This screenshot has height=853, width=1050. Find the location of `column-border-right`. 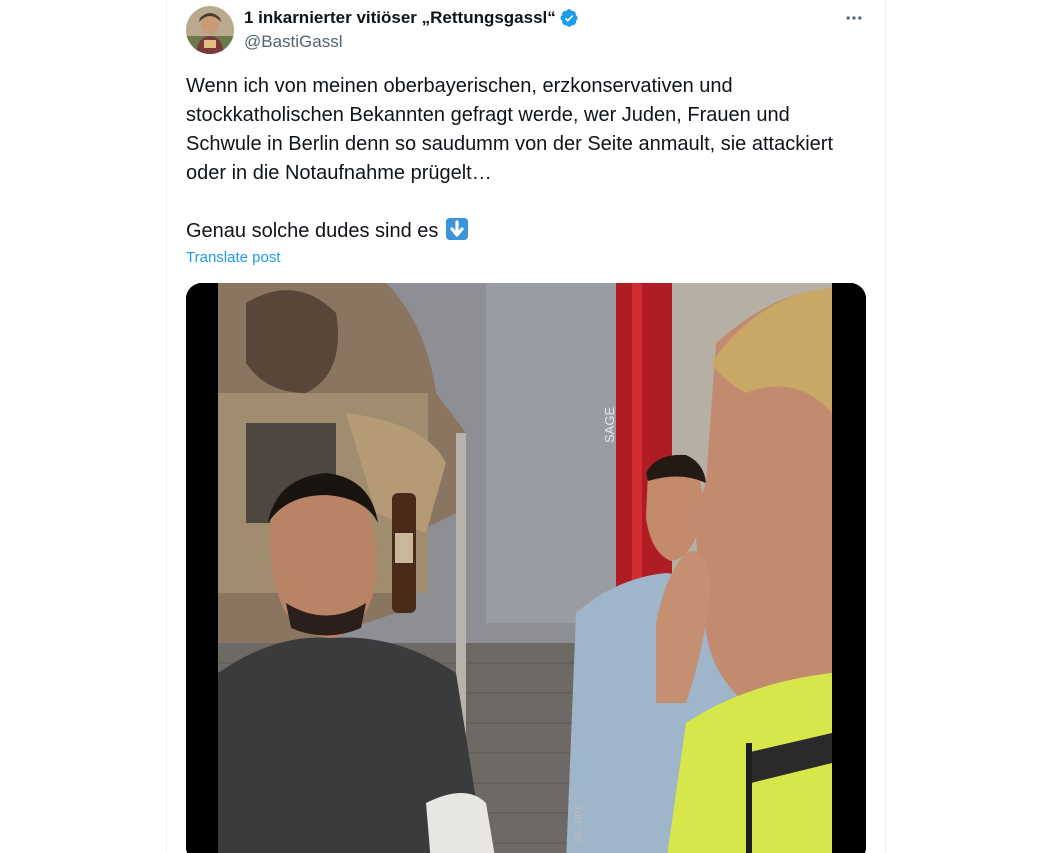

column-border-right is located at coordinates (885, 426).